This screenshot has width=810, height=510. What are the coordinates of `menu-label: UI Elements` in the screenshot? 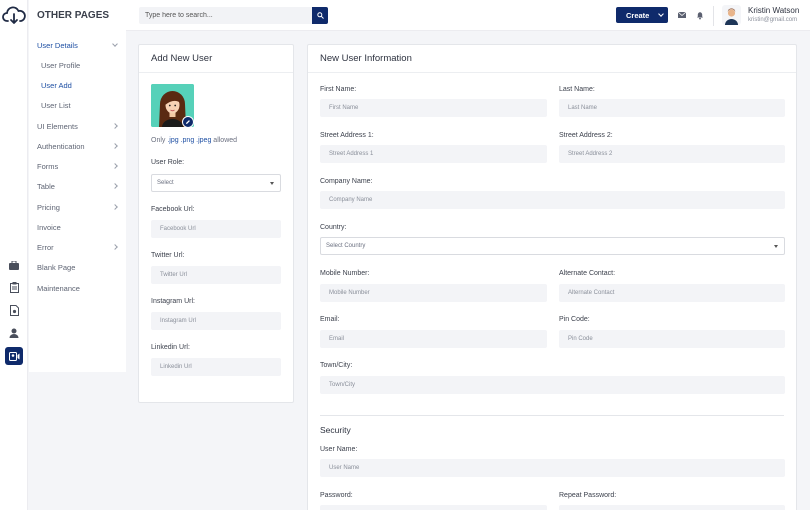 It's located at (57, 126).